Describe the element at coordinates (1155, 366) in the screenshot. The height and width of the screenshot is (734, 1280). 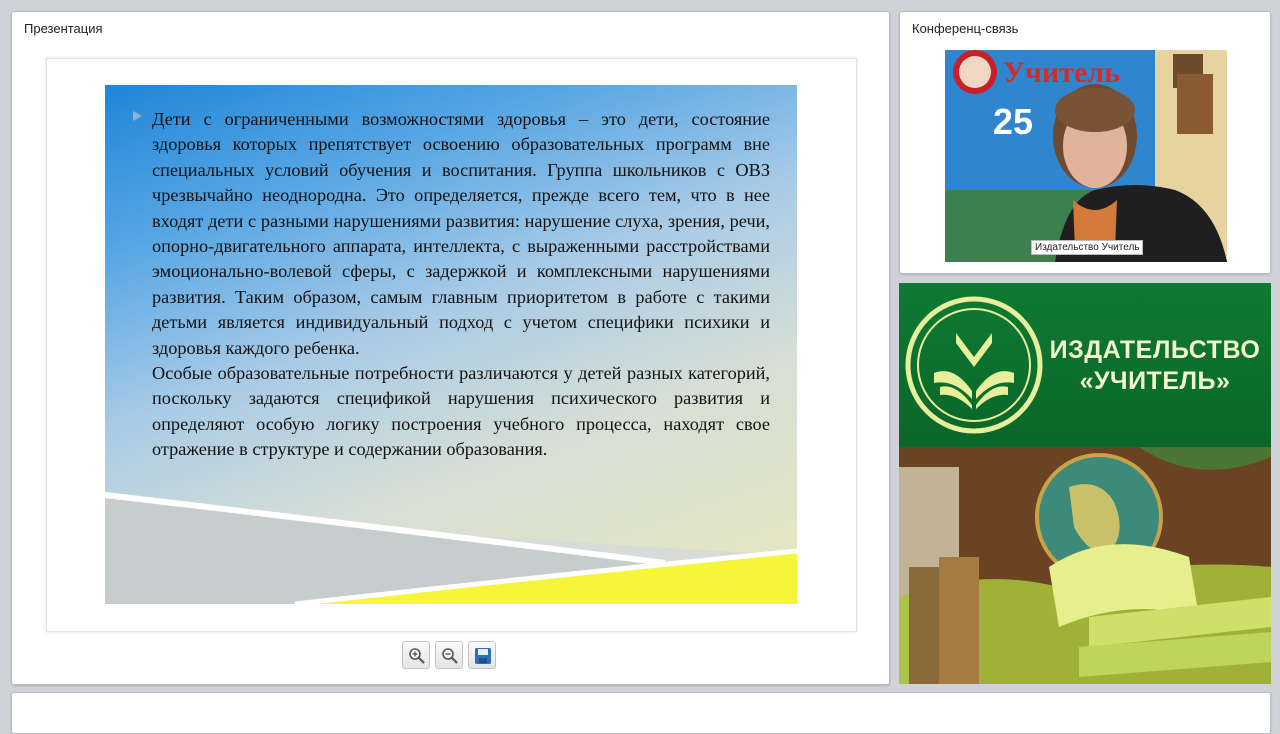
I see `publisher-title: ИЗДАТЕЛЬСТВО «УЧИТЕЛЬ»` at that location.